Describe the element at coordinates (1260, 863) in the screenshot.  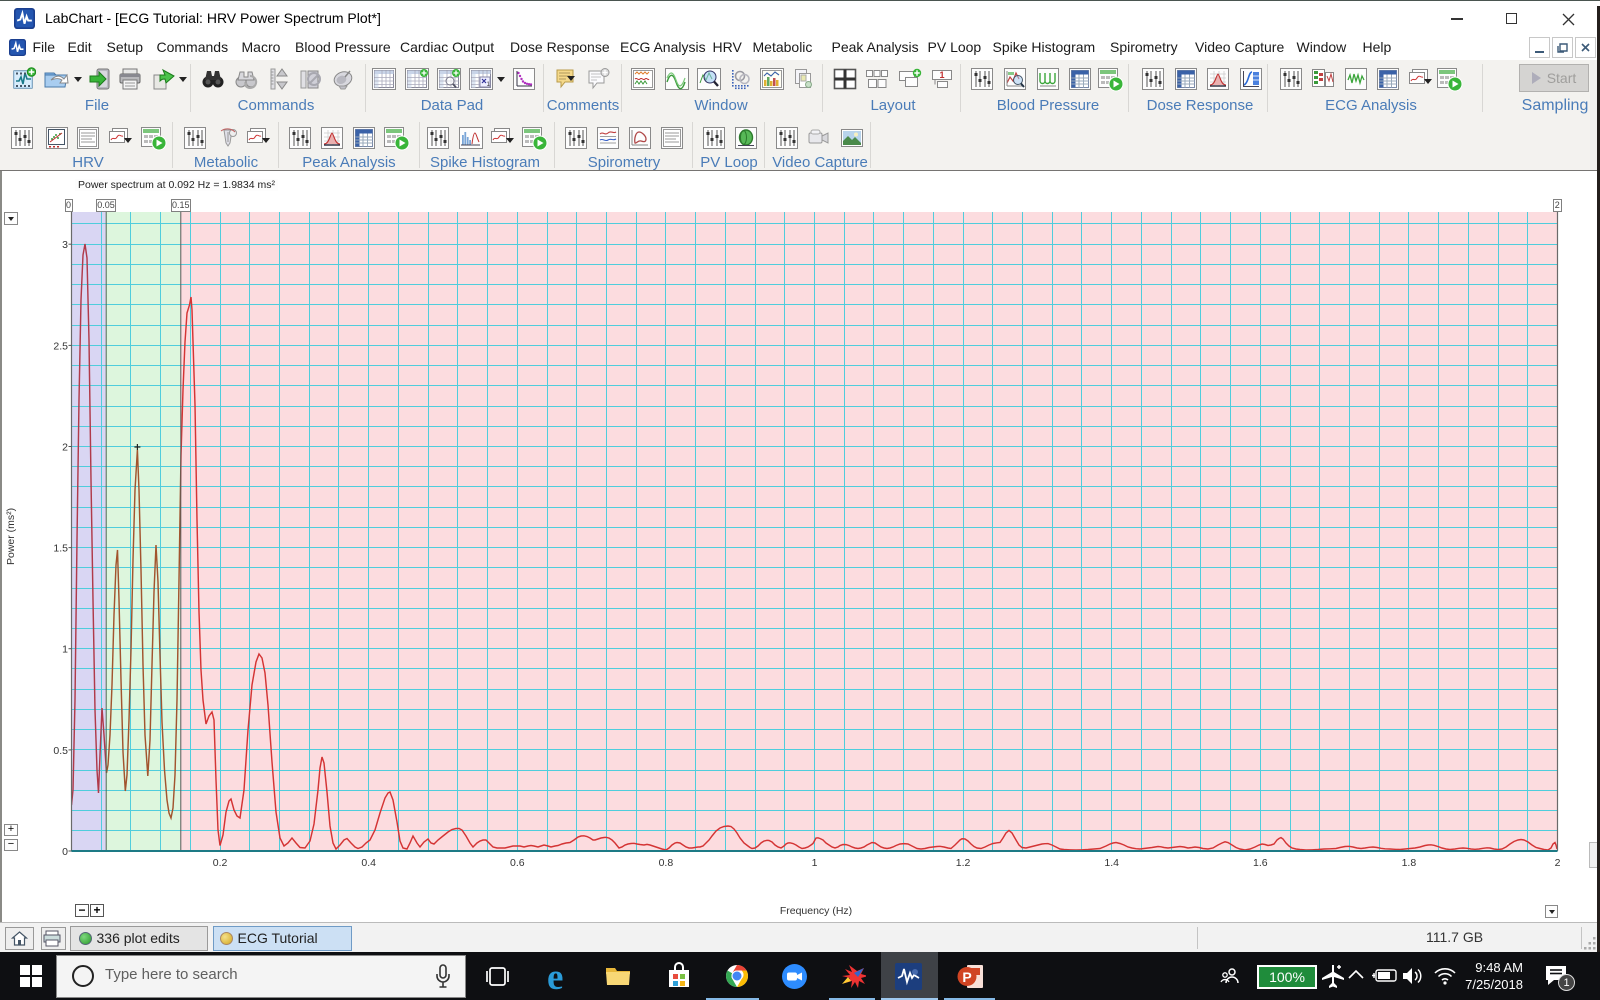
I see `svg-text: 1.6` at that location.